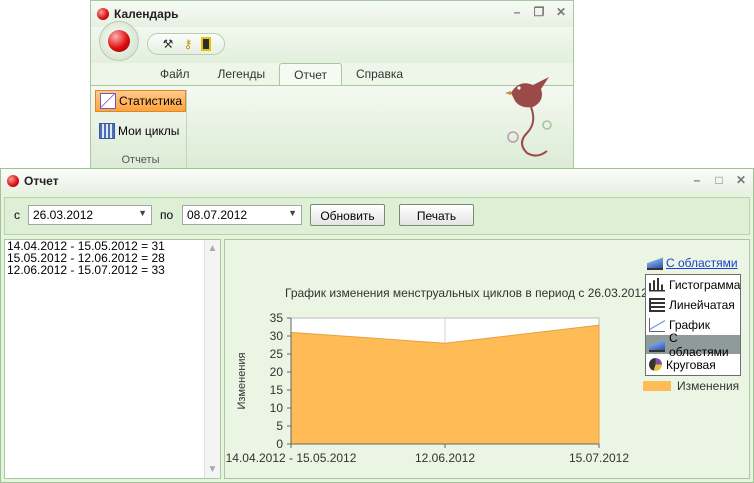 This screenshot has height=483, width=754. What do you see at coordinates (599, 458) in the screenshot?
I see `x-tick-label: 15.07.2012` at bounding box center [599, 458].